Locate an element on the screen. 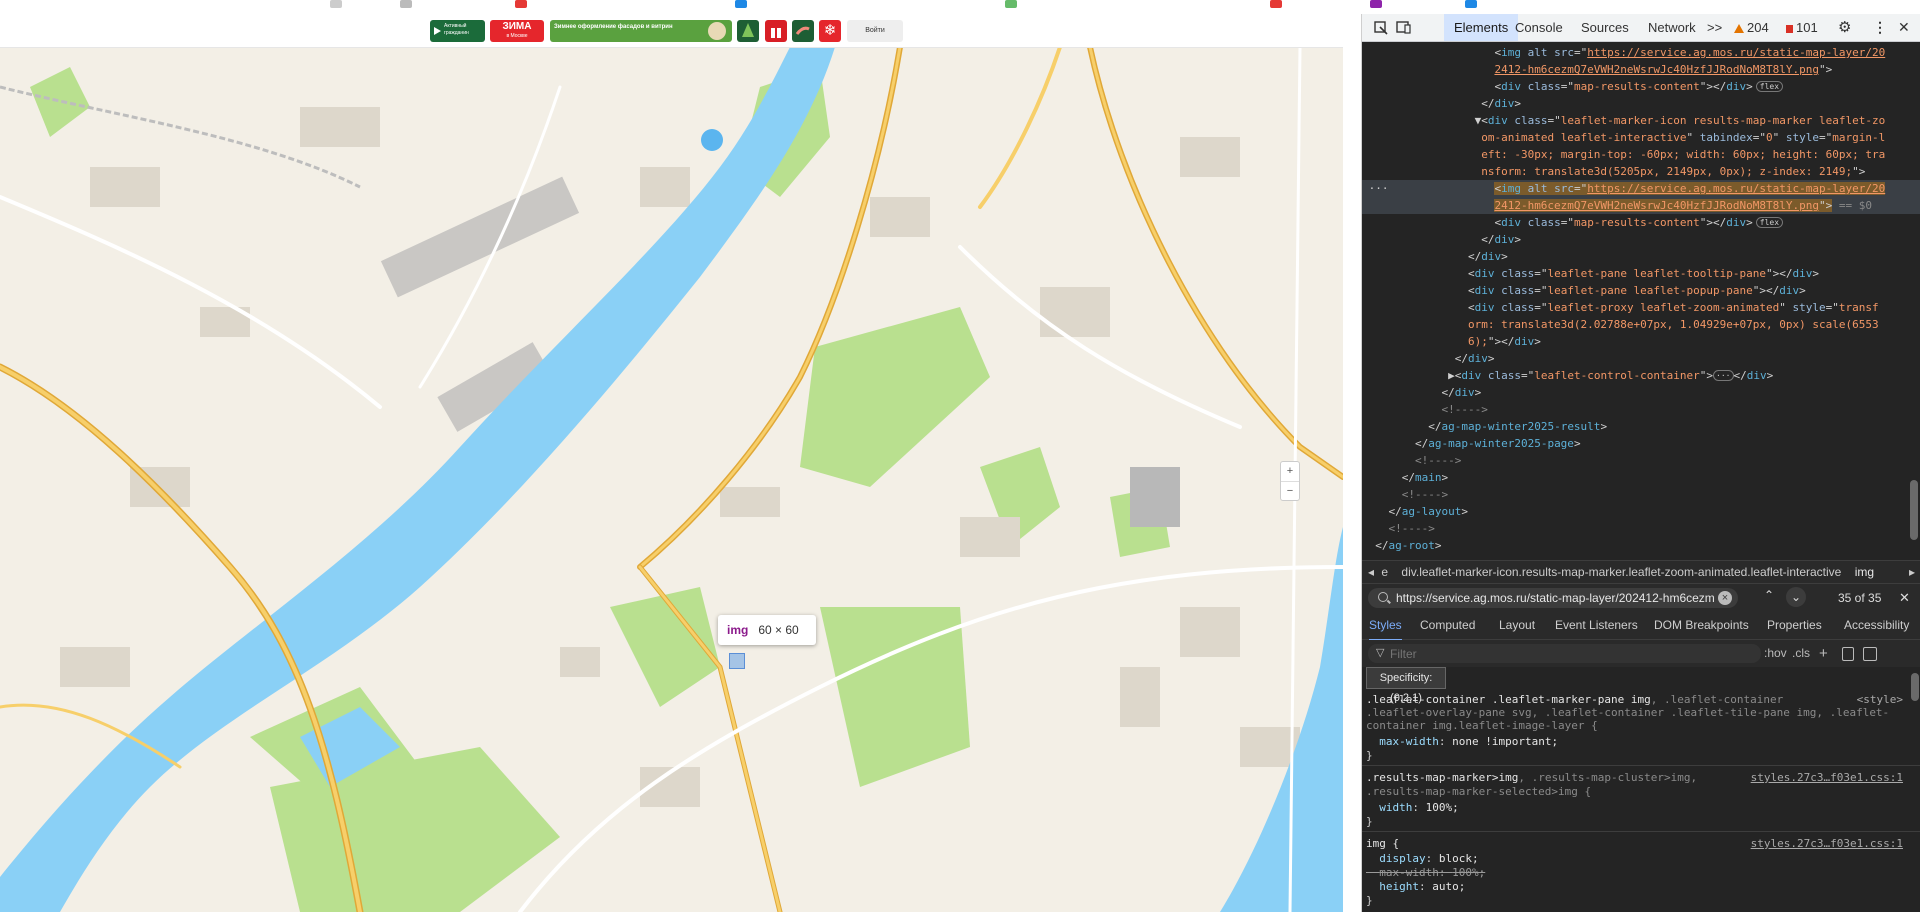  css-declaration-overridden: max-width: 100%; is located at coordinates (1636, 873).